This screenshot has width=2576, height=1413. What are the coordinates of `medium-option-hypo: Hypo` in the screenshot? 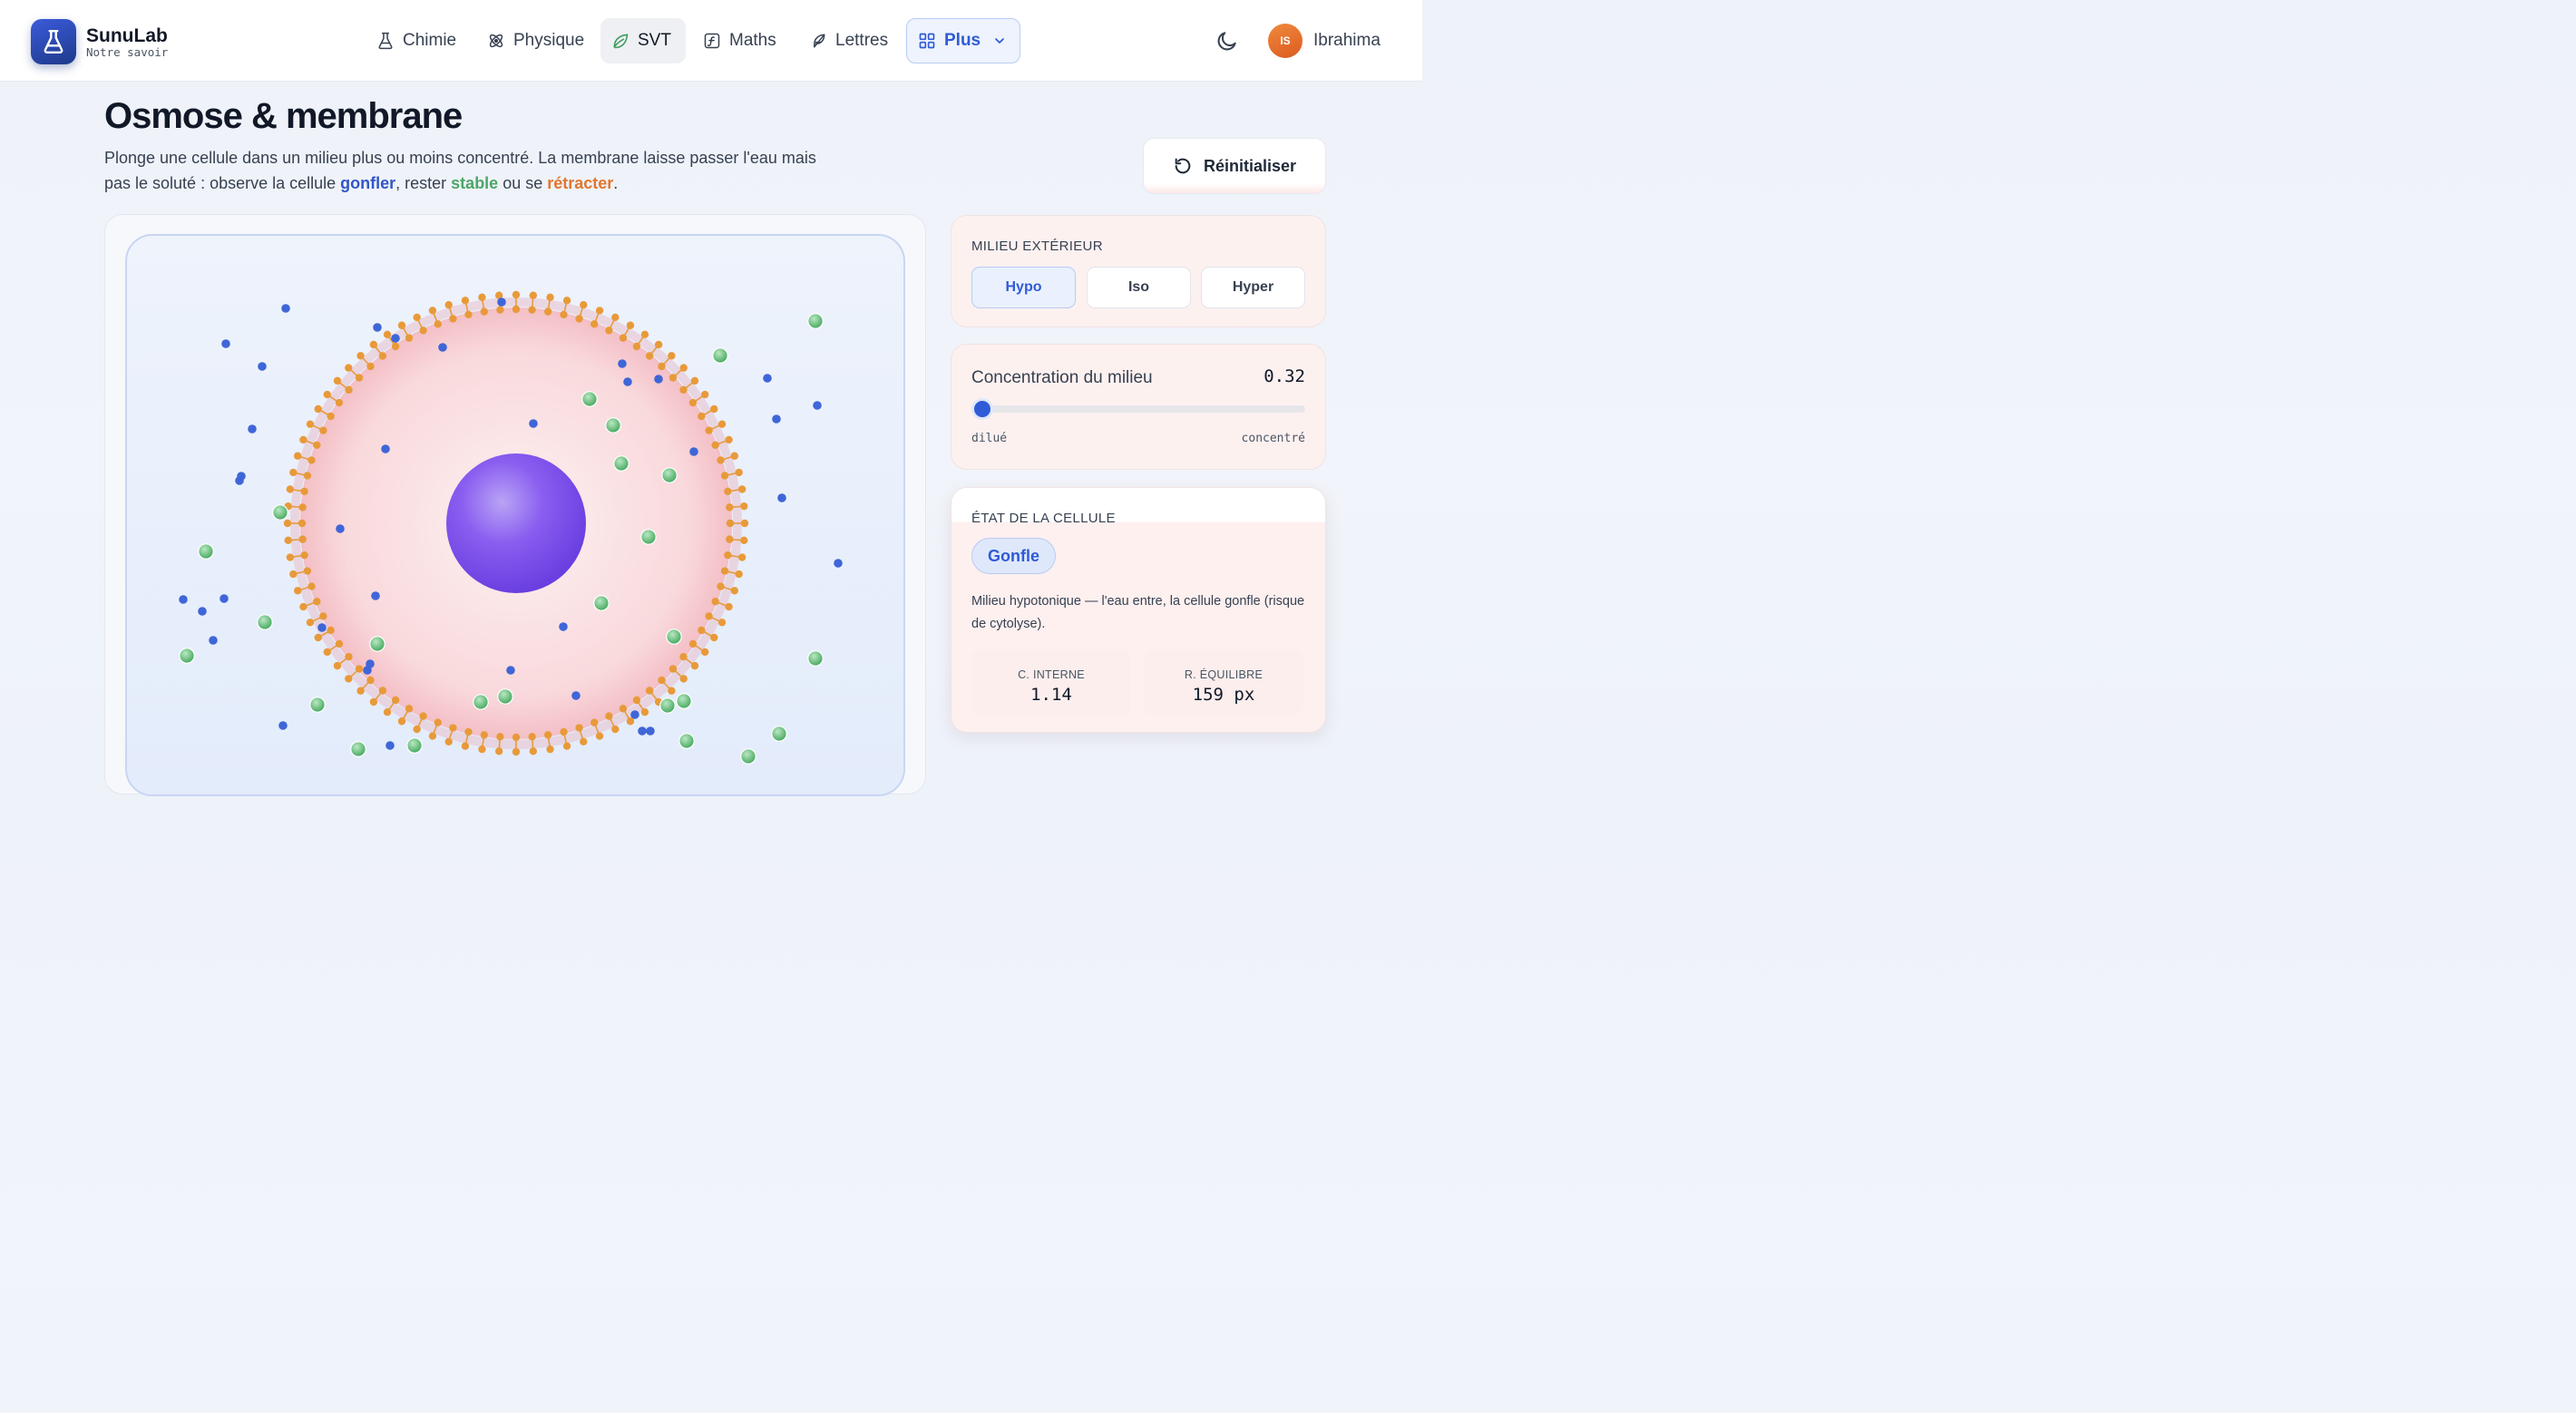 It's located at (1023, 288).